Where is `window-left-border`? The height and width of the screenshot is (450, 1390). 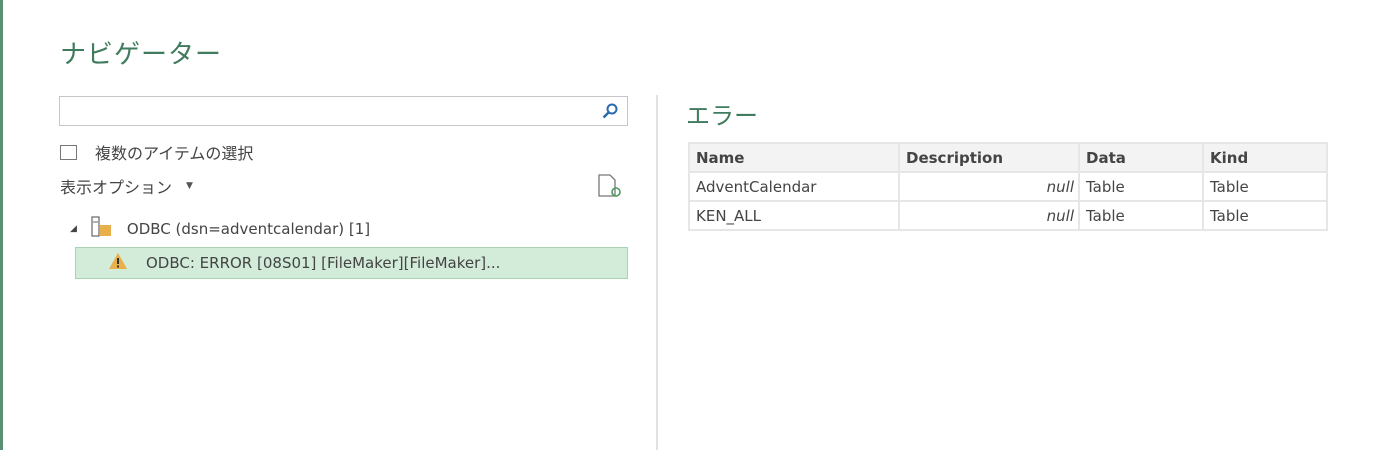 window-left-border is located at coordinates (1, 225).